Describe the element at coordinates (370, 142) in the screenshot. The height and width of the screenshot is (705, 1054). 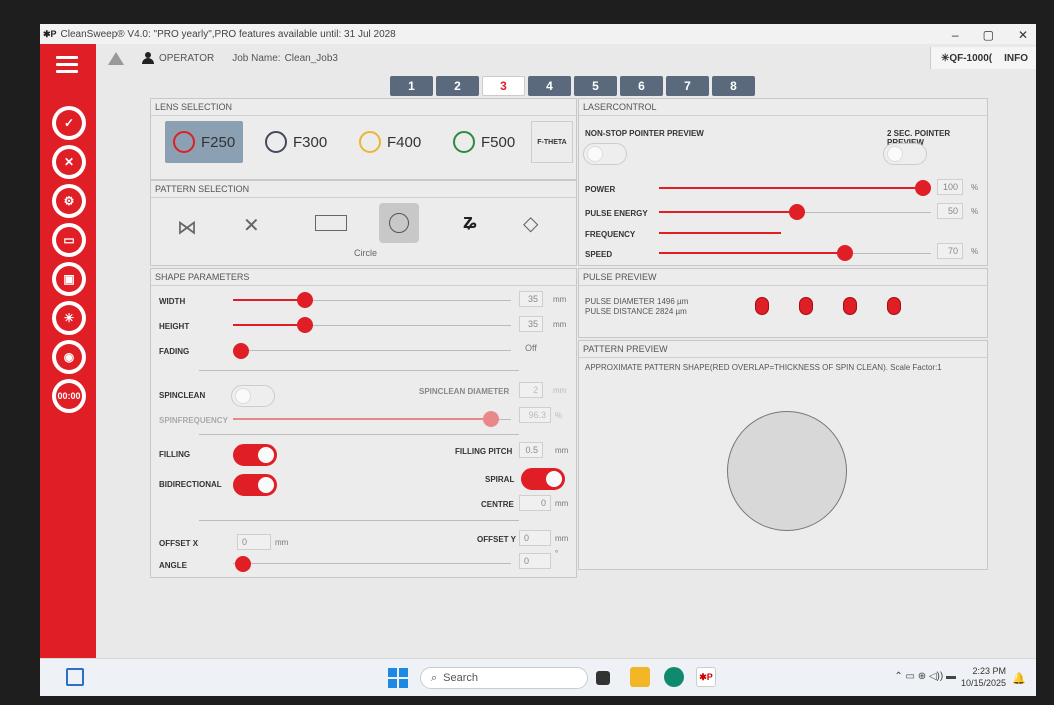
I see `aperture-icon` at that location.